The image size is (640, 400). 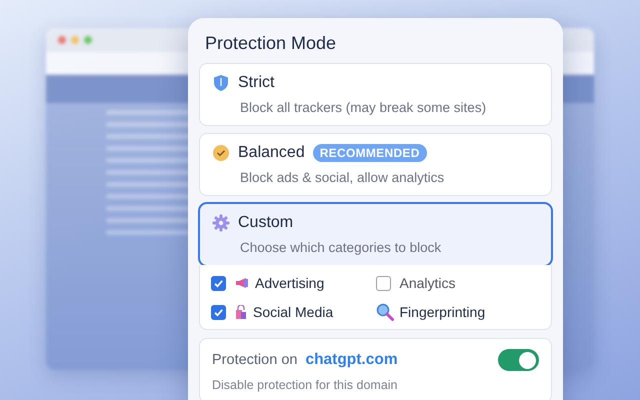 I want to click on mode-option: Strict Block all trackers (may break some sites), so click(x=375, y=94).